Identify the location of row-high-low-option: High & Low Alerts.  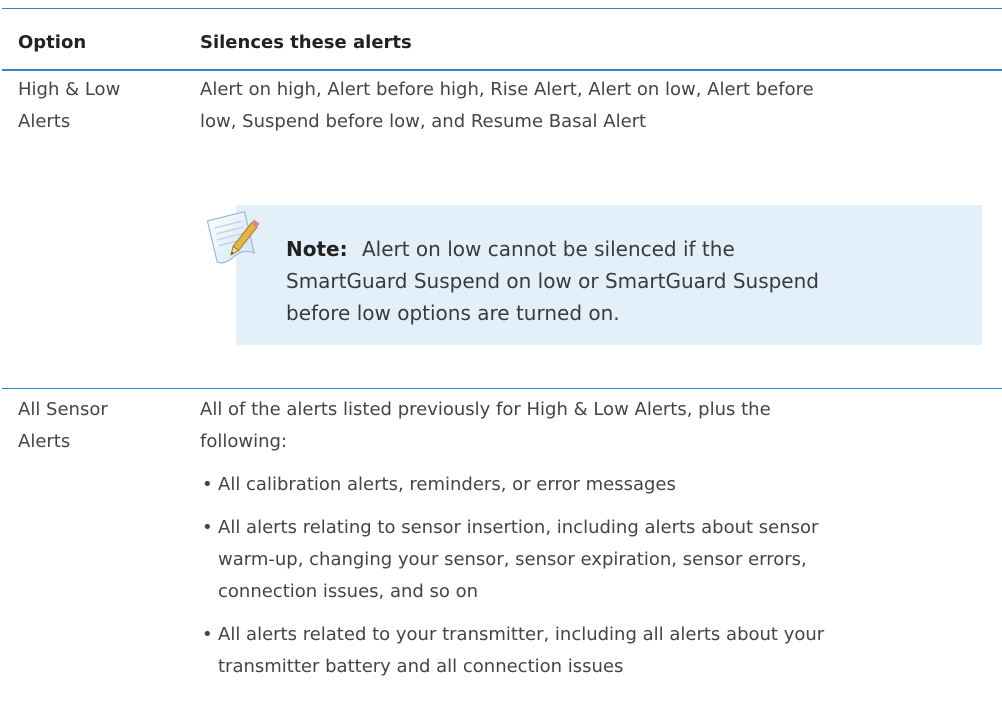
(98, 106).